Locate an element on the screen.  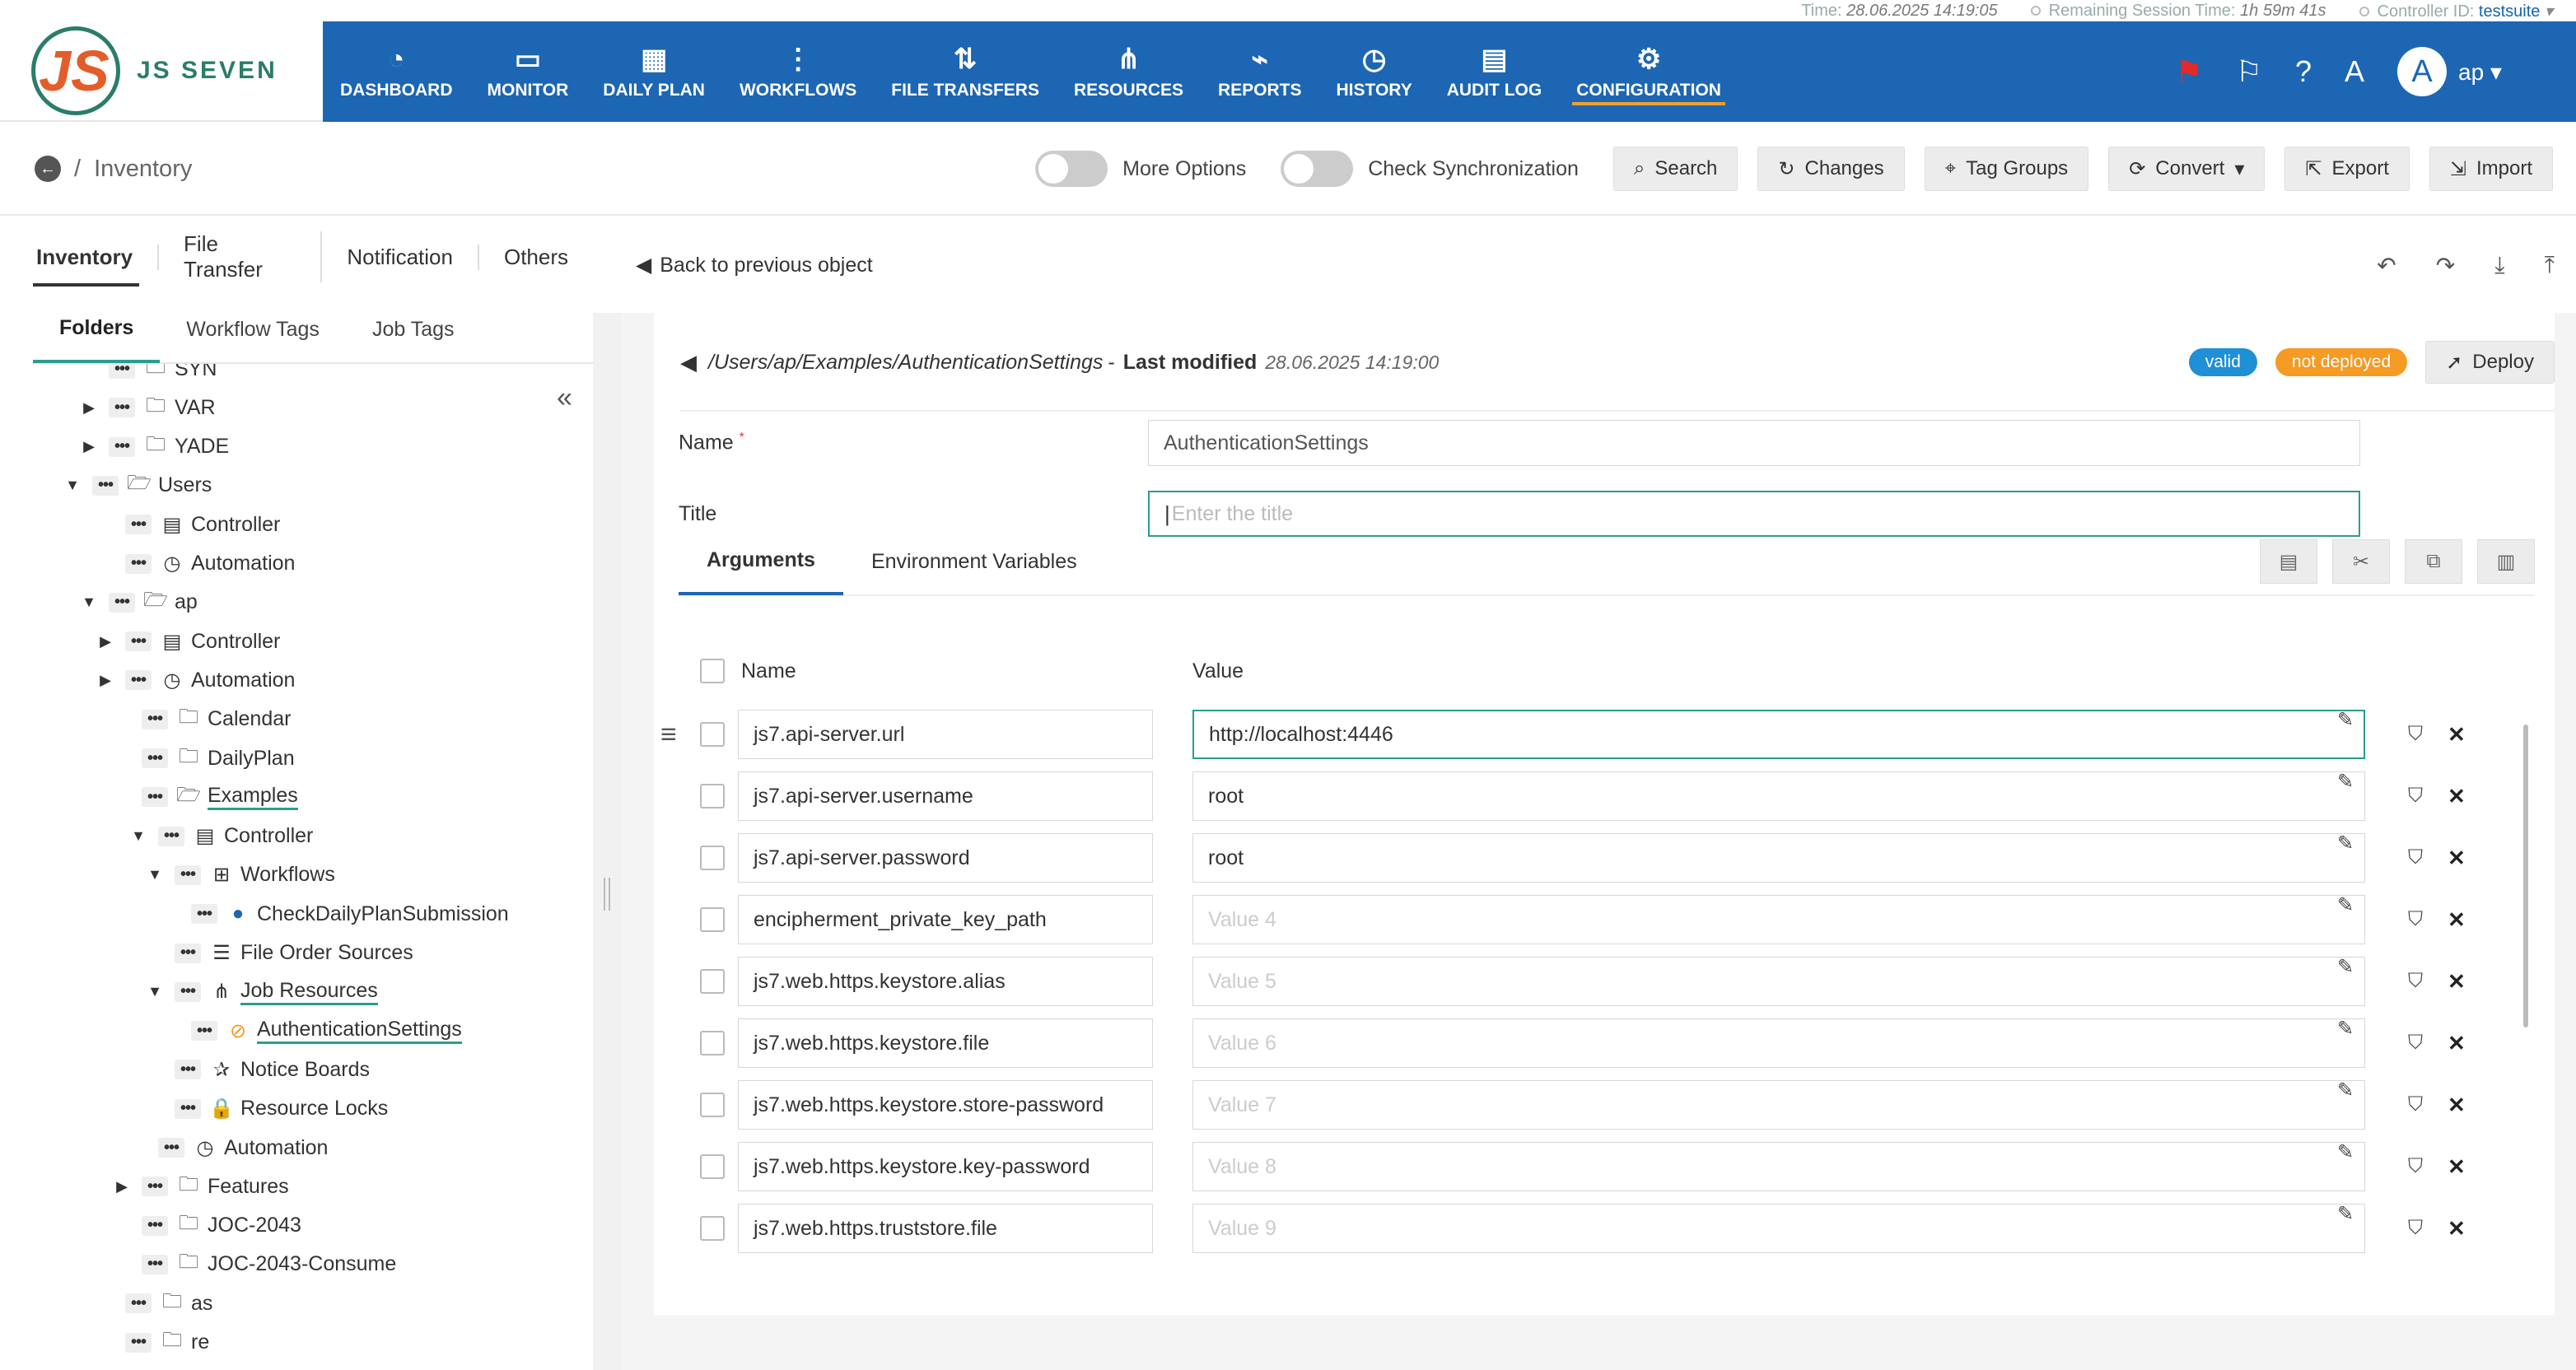
notification-flags-icon: ⚐ is located at coordinates (2249, 71).